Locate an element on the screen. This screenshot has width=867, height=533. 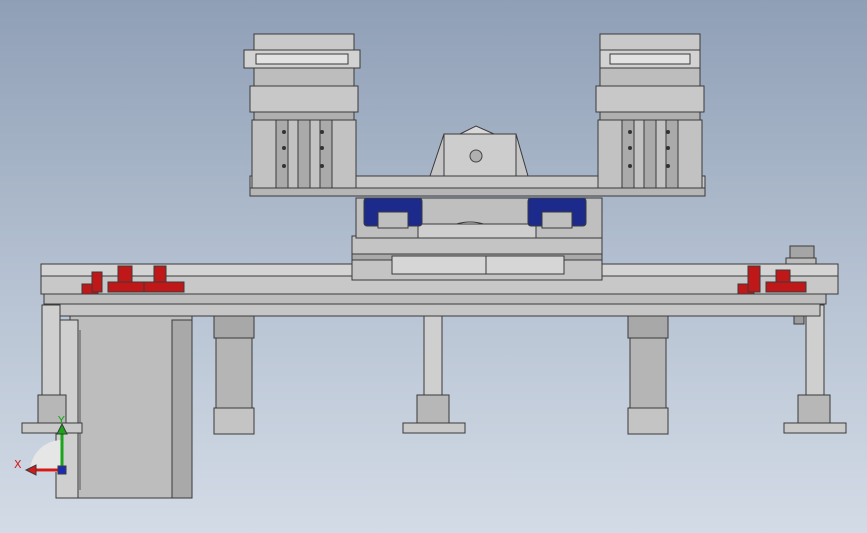
x-axis-label: X is located at coordinates (18, 464).